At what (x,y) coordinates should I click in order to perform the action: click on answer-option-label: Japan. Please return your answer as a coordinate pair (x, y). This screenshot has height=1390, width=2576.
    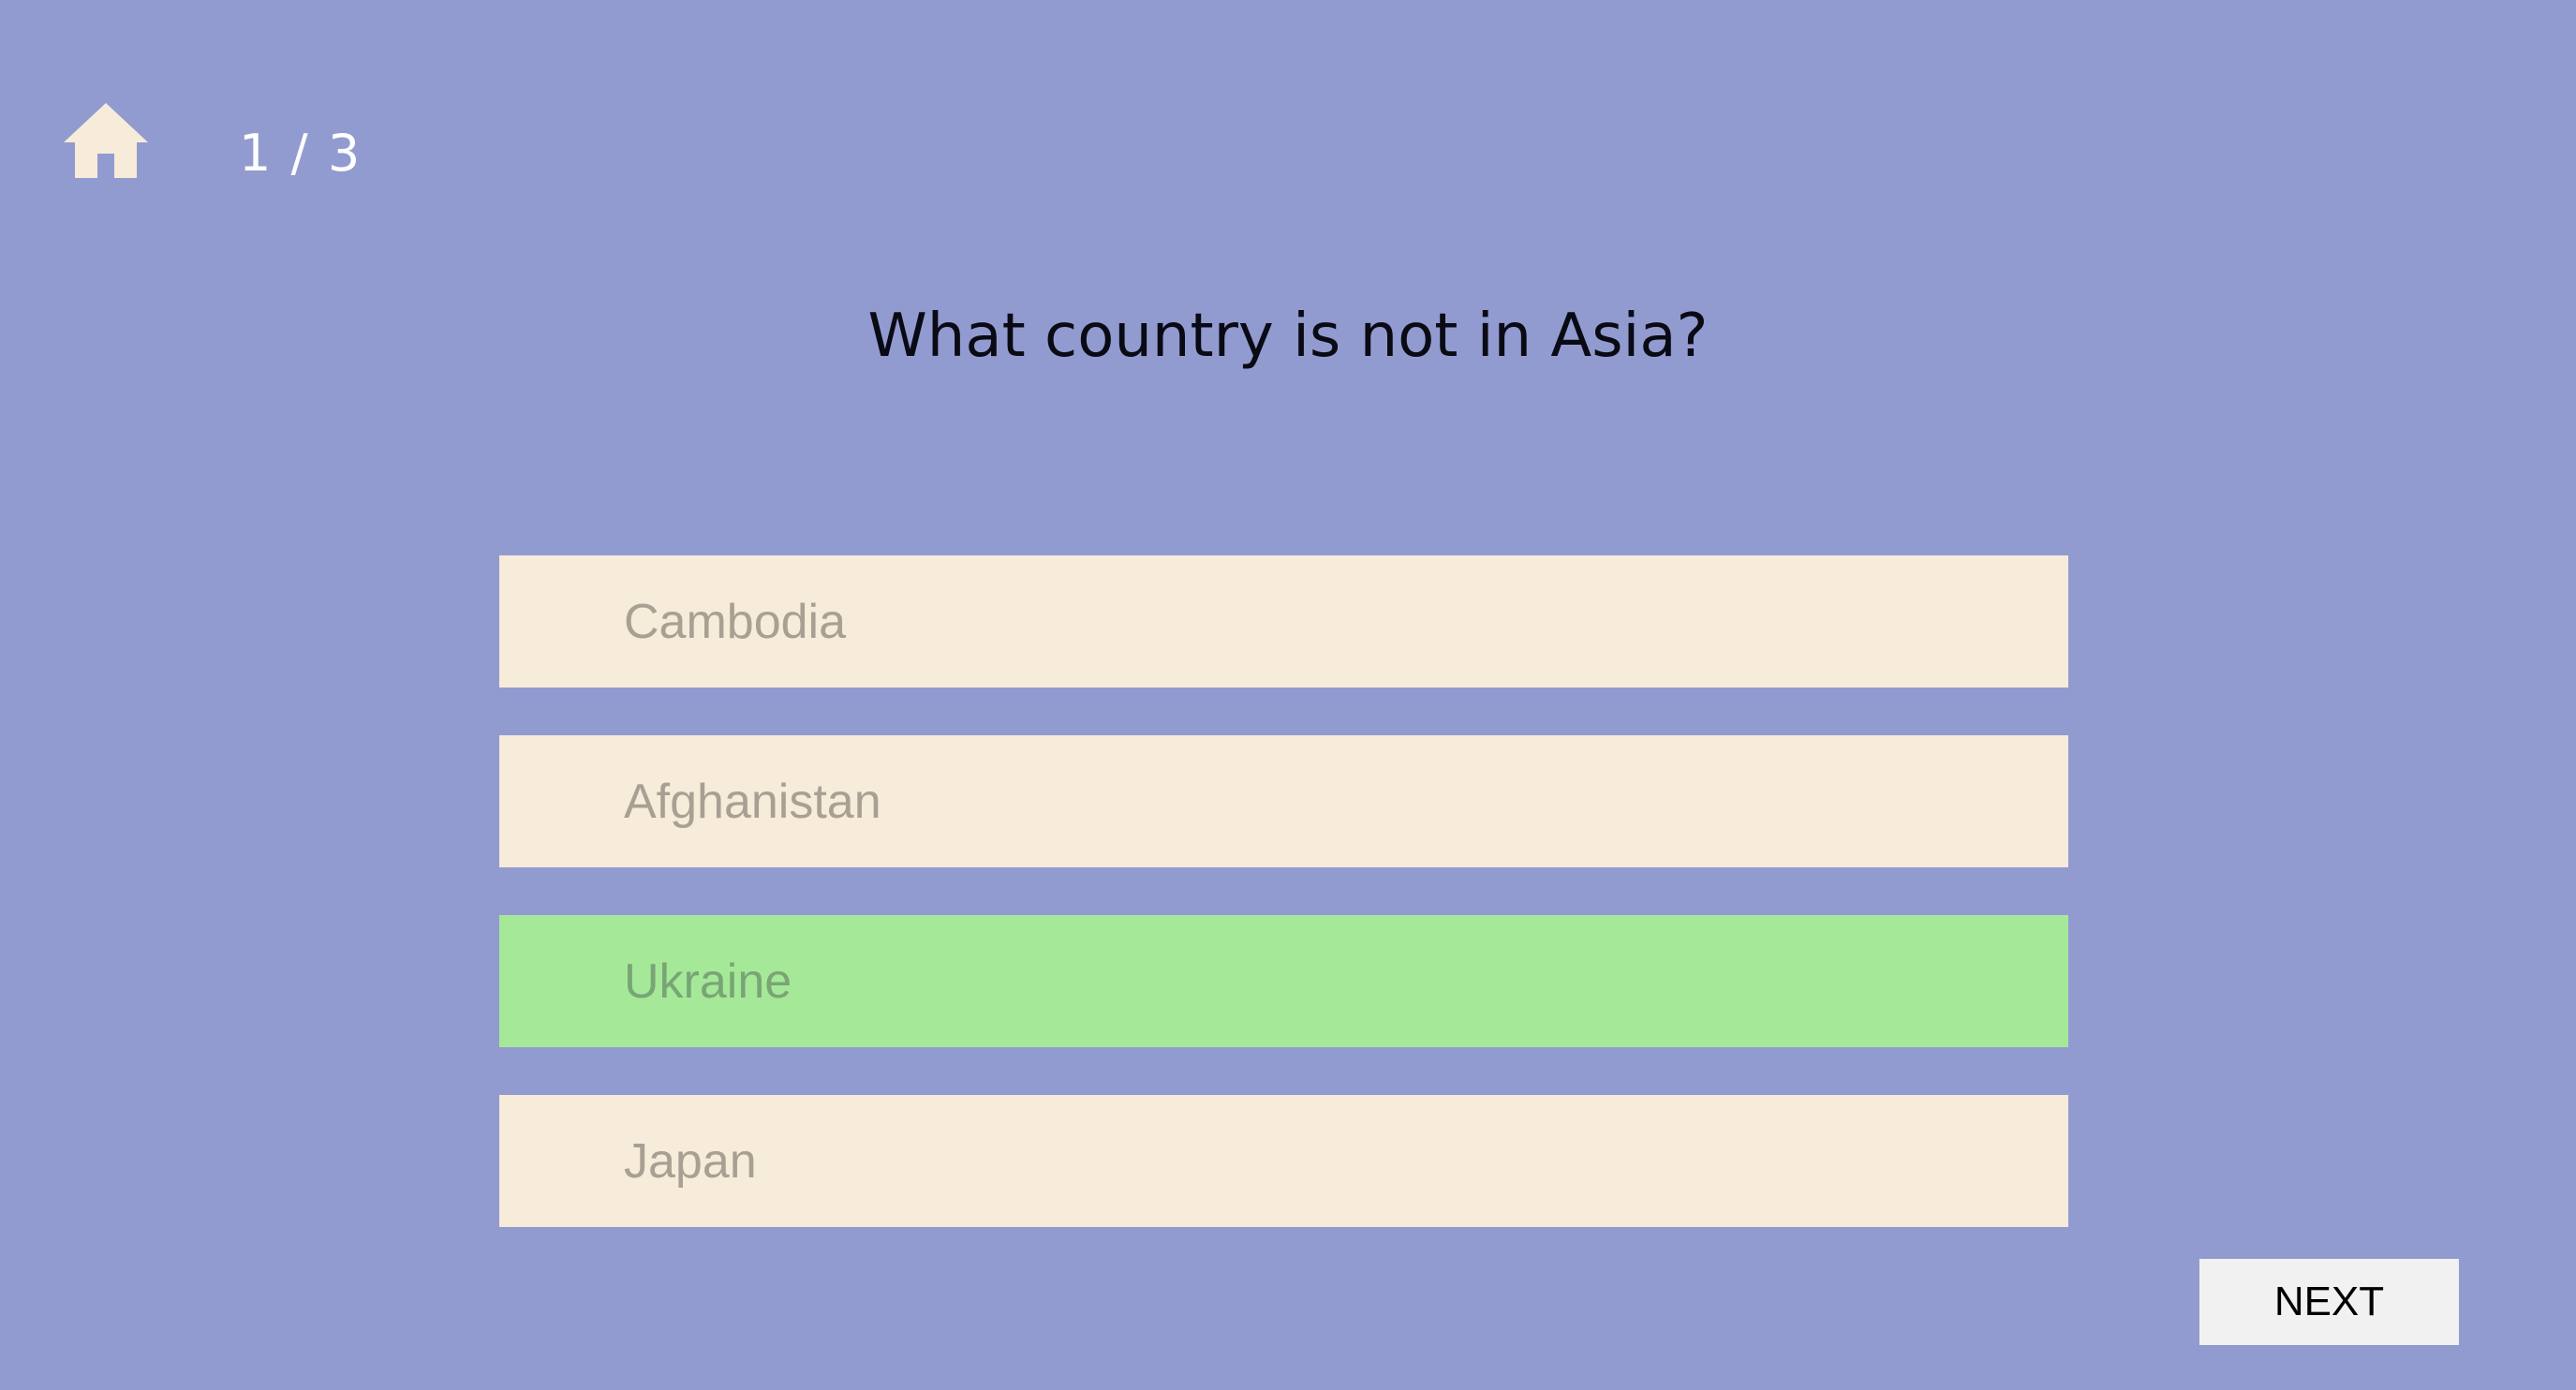
    Looking at the image, I should click on (690, 1161).